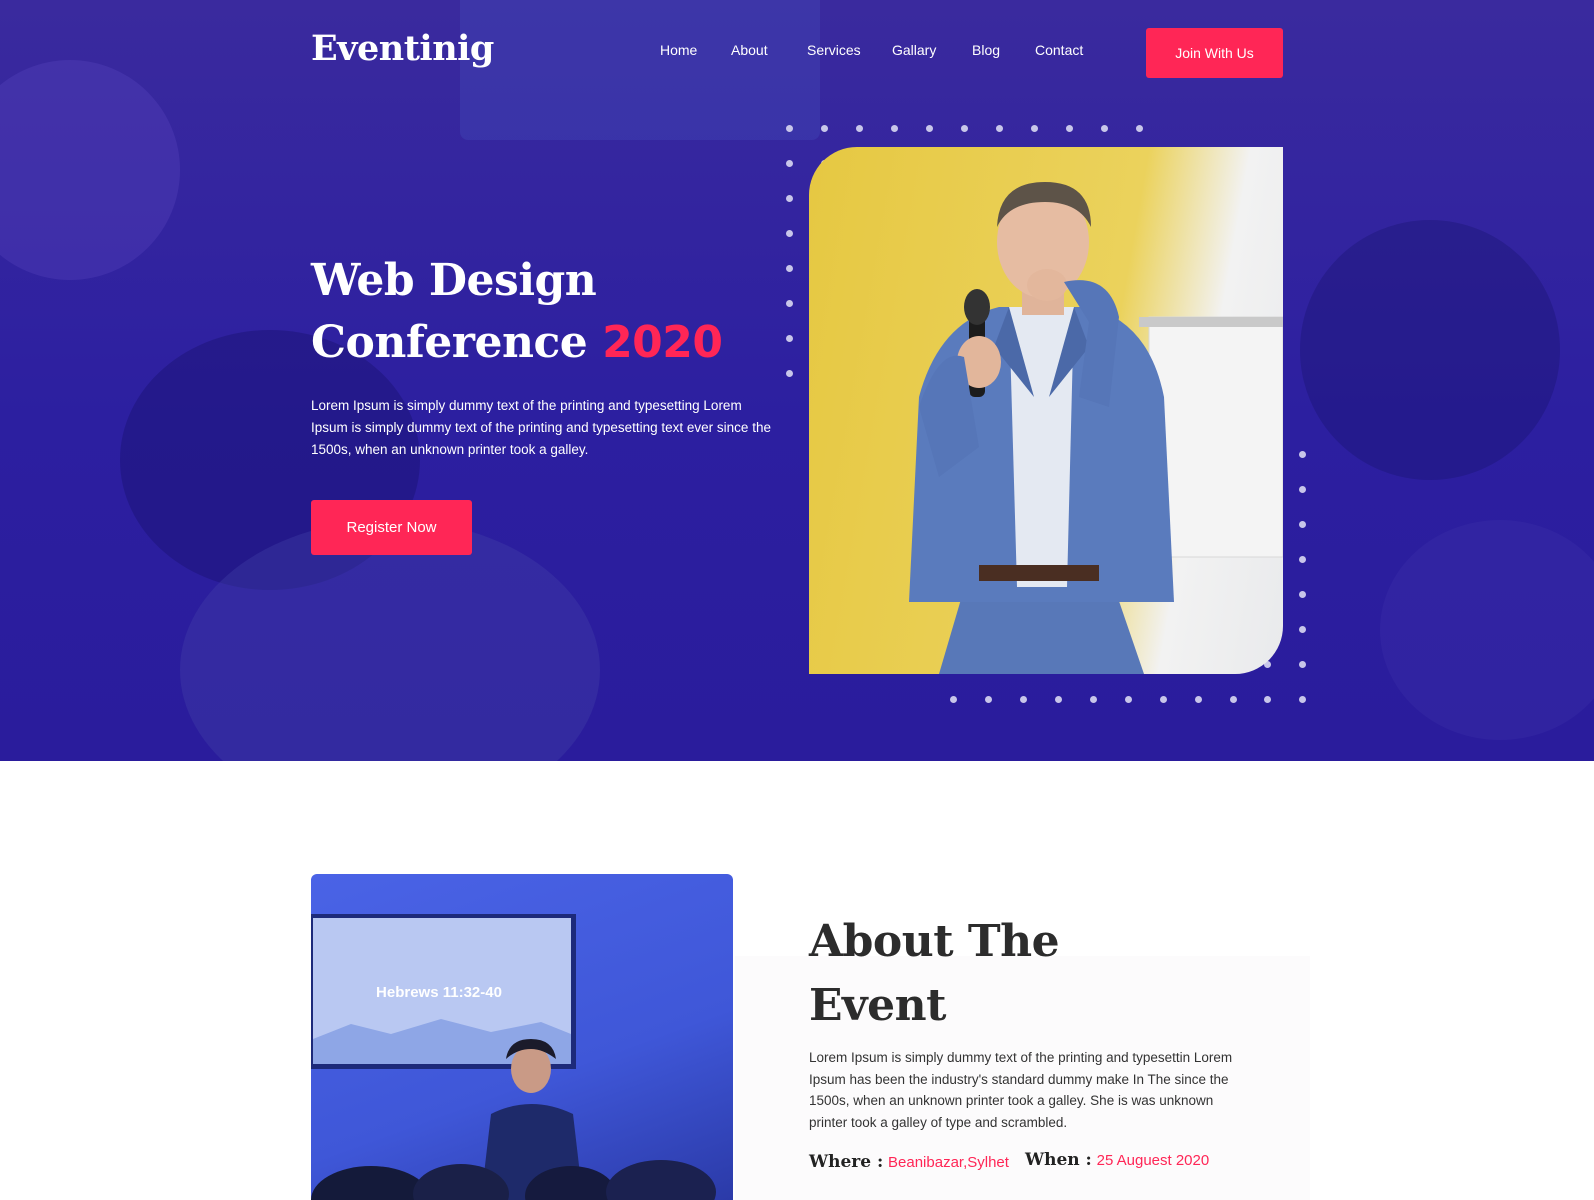 This screenshot has height=1200, width=1594. What do you see at coordinates (1096, 428) in the screenshot?
I see `speaker-illustration` at bounding box center [1096, 428].